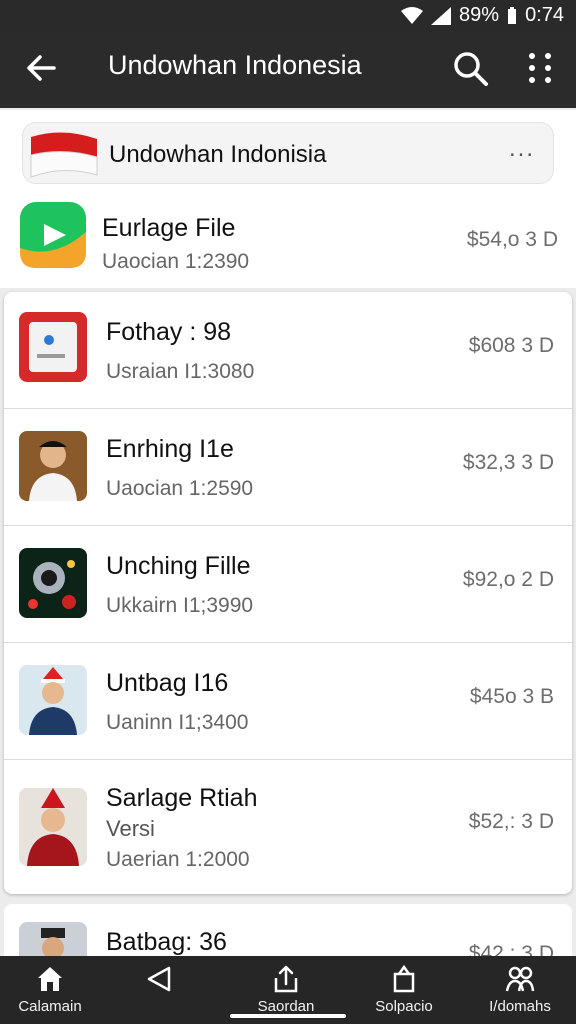  I want to click on people-icon, so click(520, 979).